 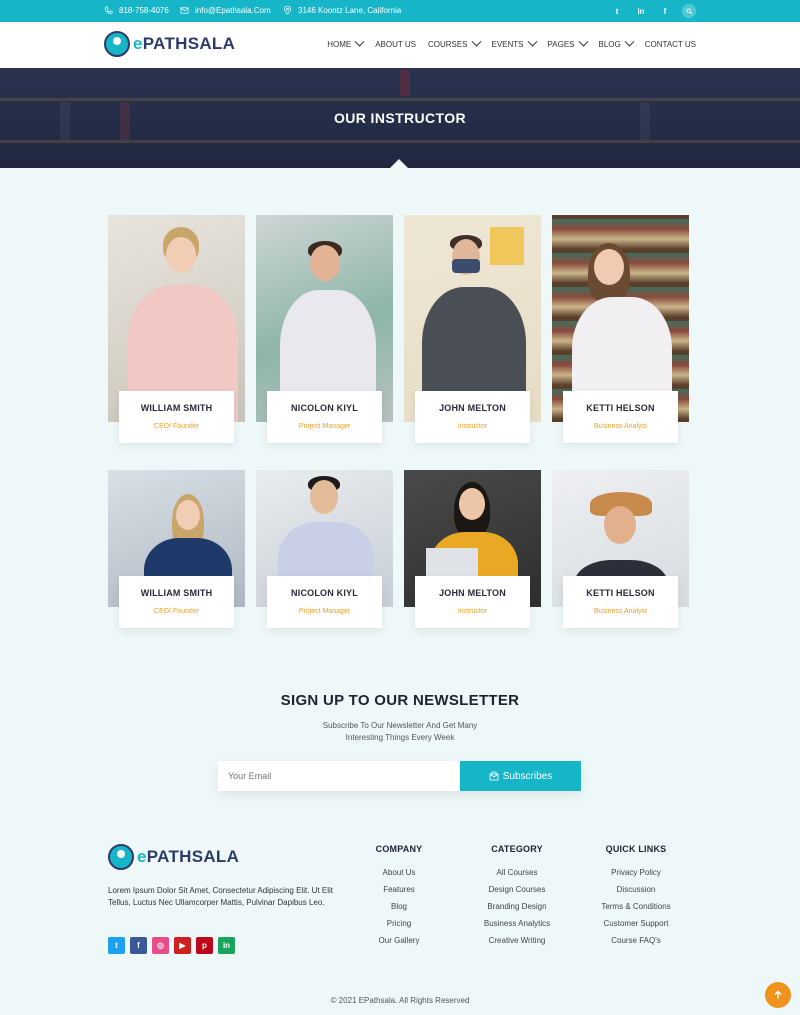 I want to click on footer-social-links: t f ◎ ▶ p in, so click(x=171, y=945).